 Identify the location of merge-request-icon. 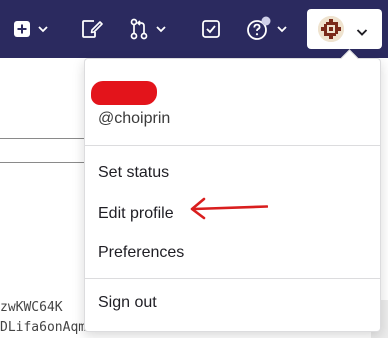
(139, 29).